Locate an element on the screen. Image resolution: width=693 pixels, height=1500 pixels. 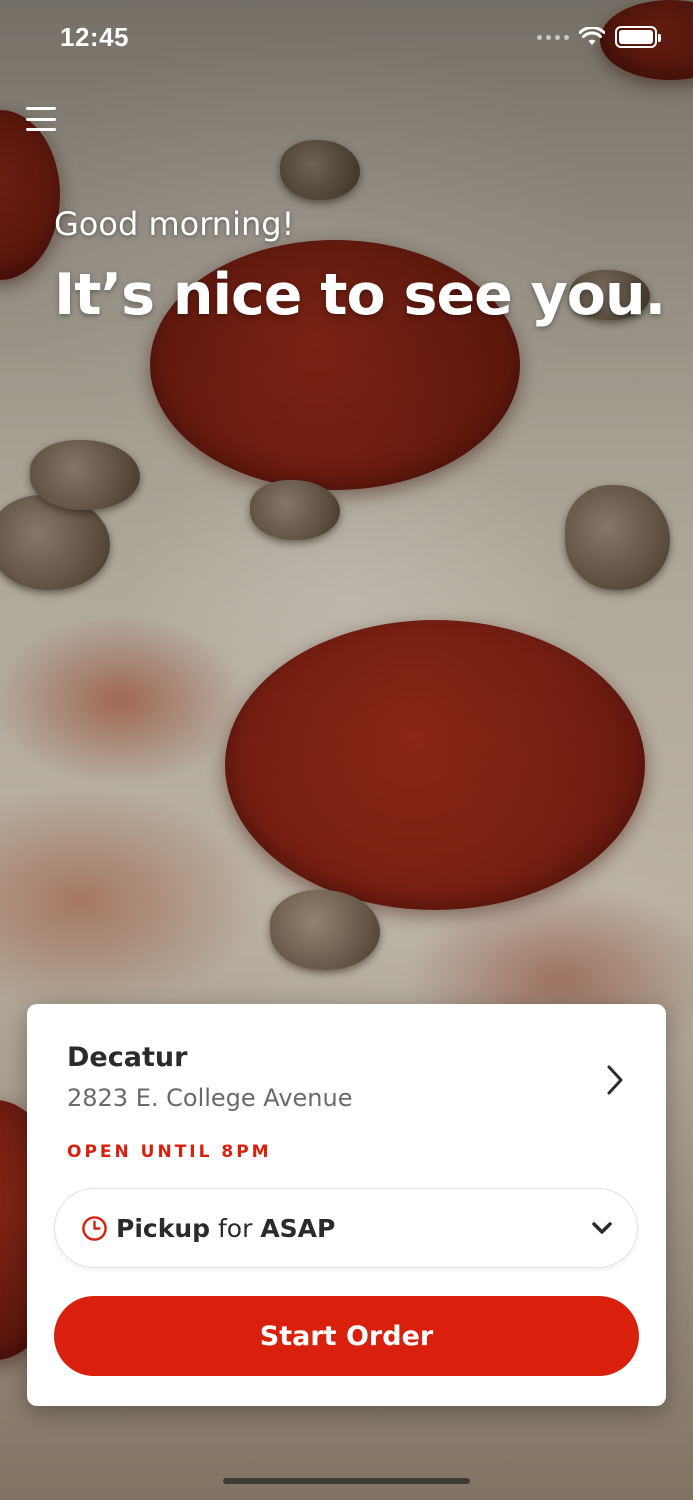
hamburger-menu-icon is located at coordinates (41, 119).